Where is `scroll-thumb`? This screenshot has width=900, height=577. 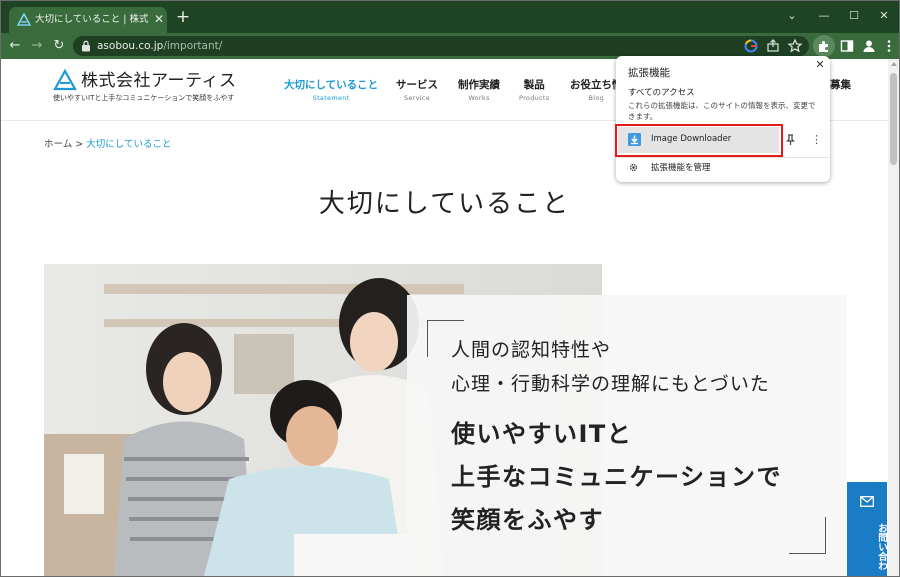 scroll-thumb is located at coordinates (893, 119).